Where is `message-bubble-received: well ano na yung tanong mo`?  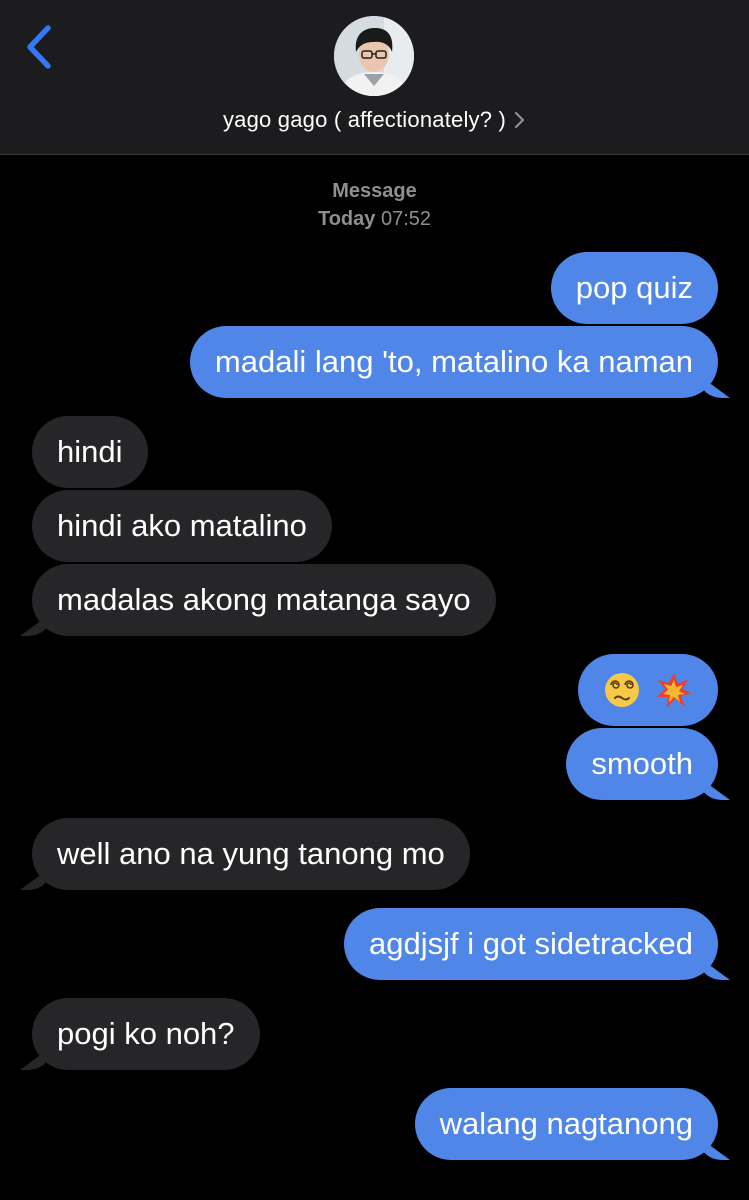
message-bubble-received: well ano na yung tanong mo is located at coordinates (251, 854).